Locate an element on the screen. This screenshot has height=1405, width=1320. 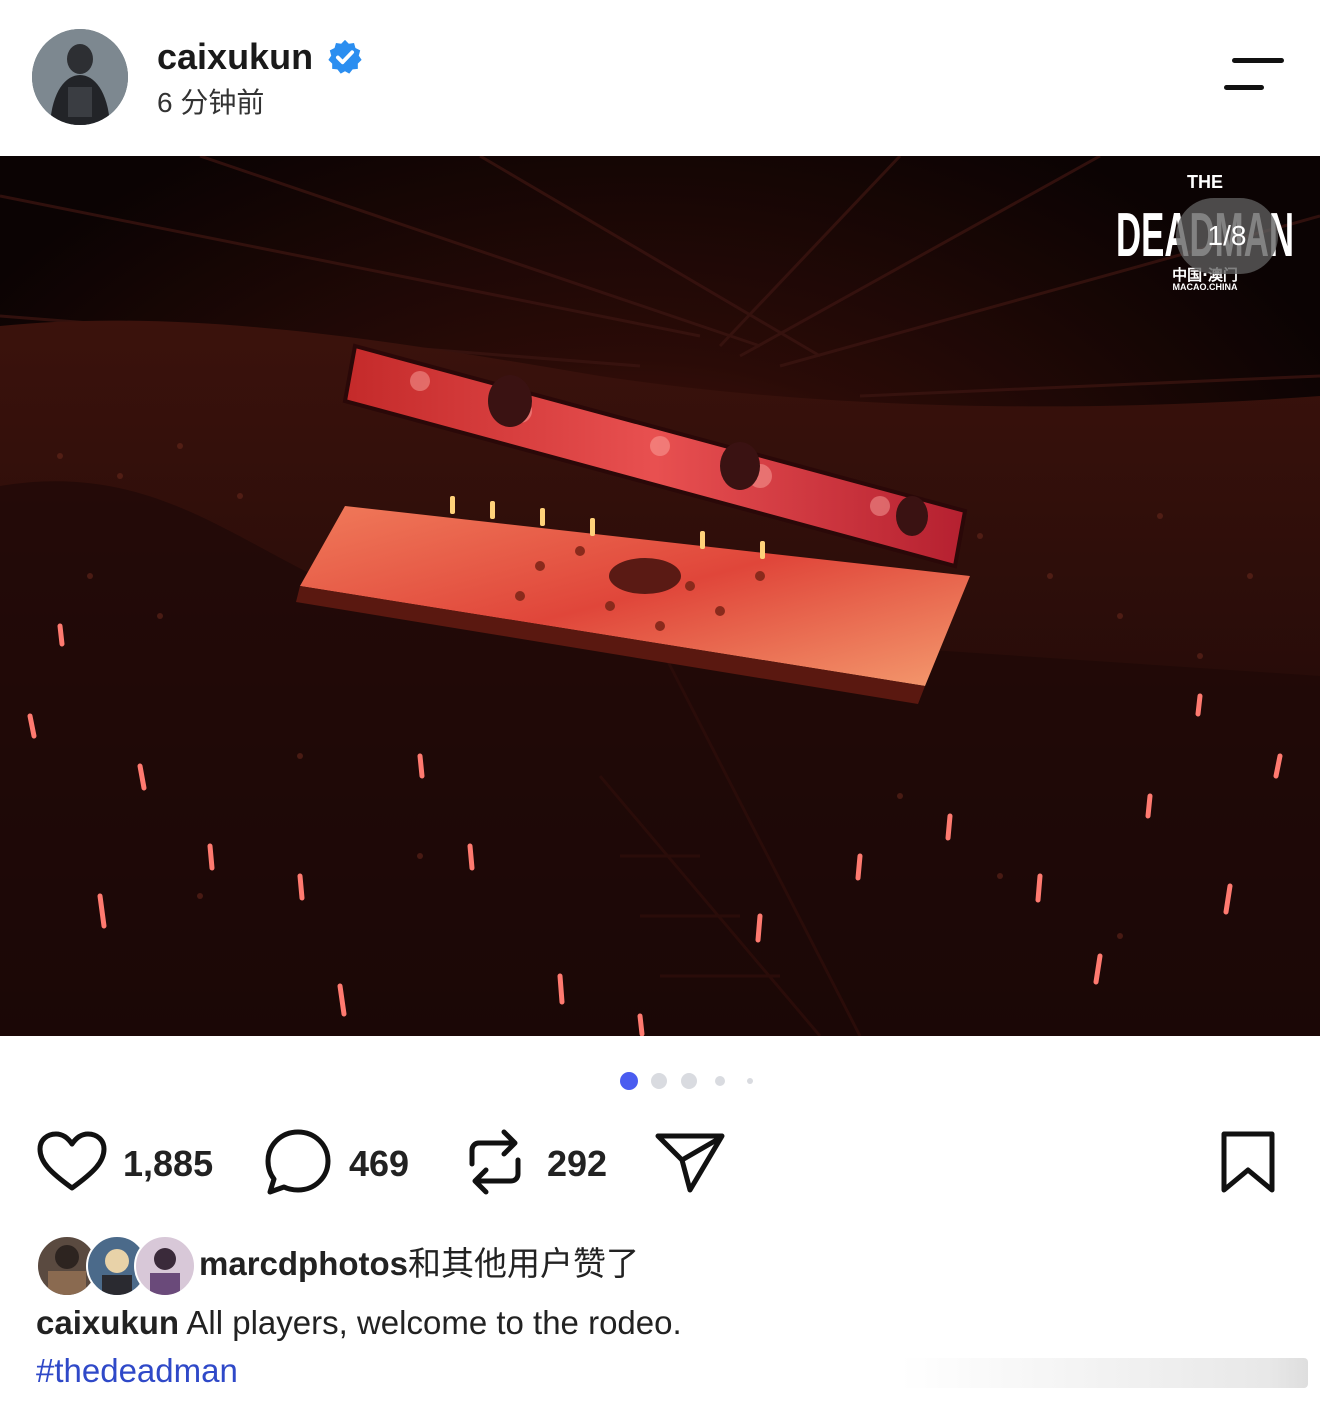
action-bar: 1,885 469 292 is located at coordinates (660, 1164).